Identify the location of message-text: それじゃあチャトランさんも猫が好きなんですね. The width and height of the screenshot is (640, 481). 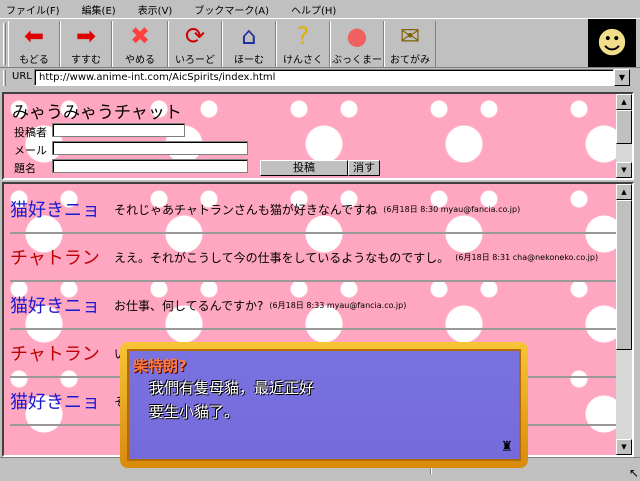
(246, 209).